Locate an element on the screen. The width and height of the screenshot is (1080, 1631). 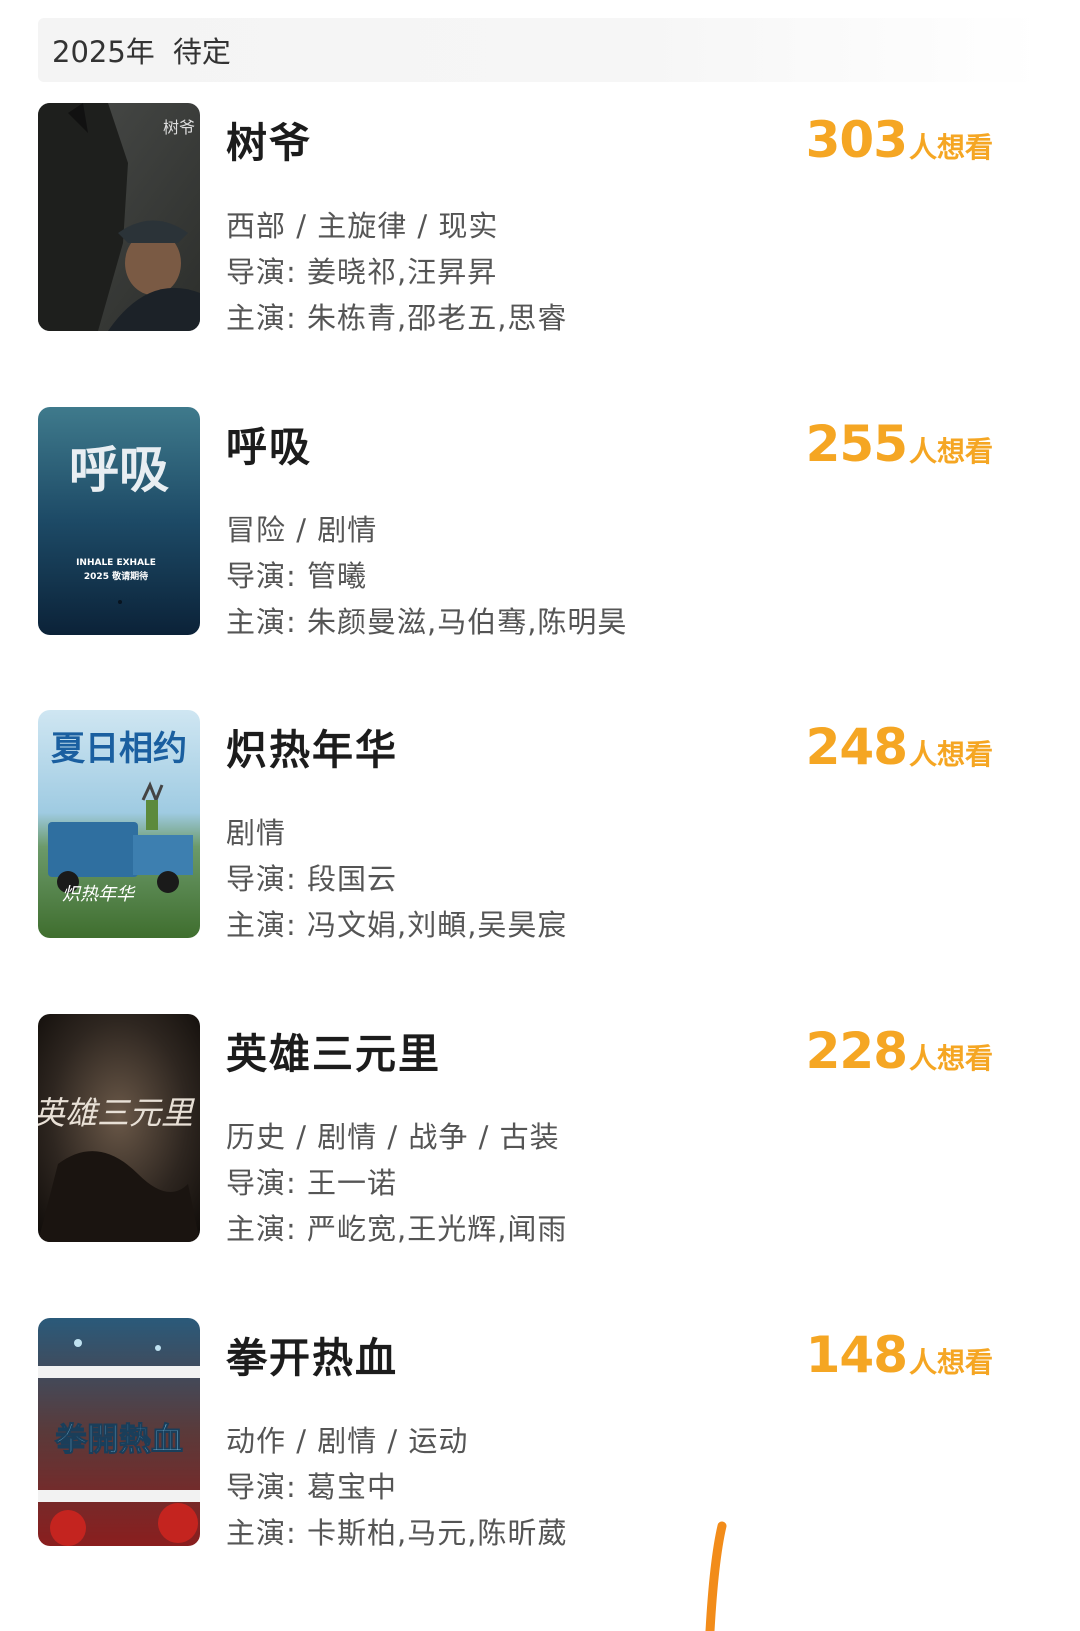
movie-genres: 剧情 is located at coordinates (256, 833).